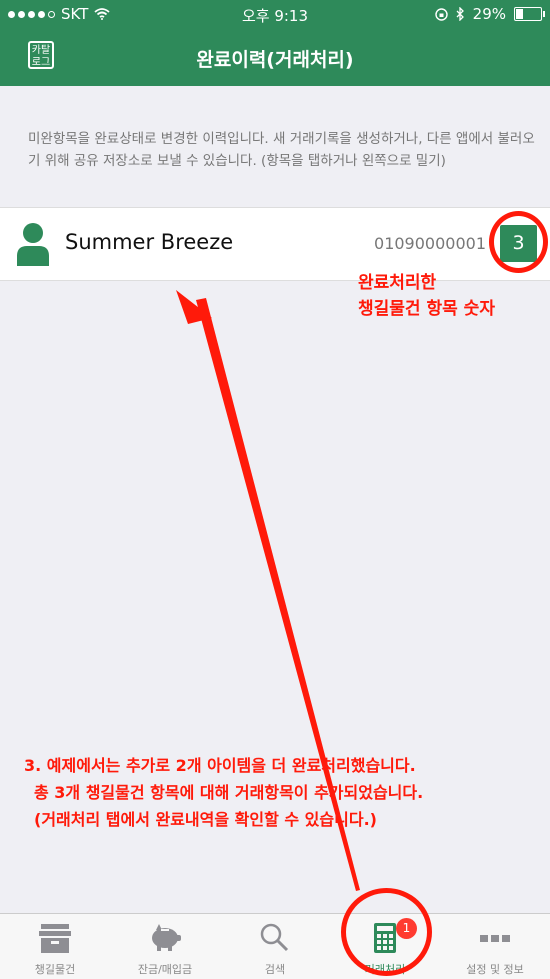  What do you see at coordinates (275, 60) in the screenshot?
I see `page-title: 완료이력(거래처리)` at bounding box center [275, 60].